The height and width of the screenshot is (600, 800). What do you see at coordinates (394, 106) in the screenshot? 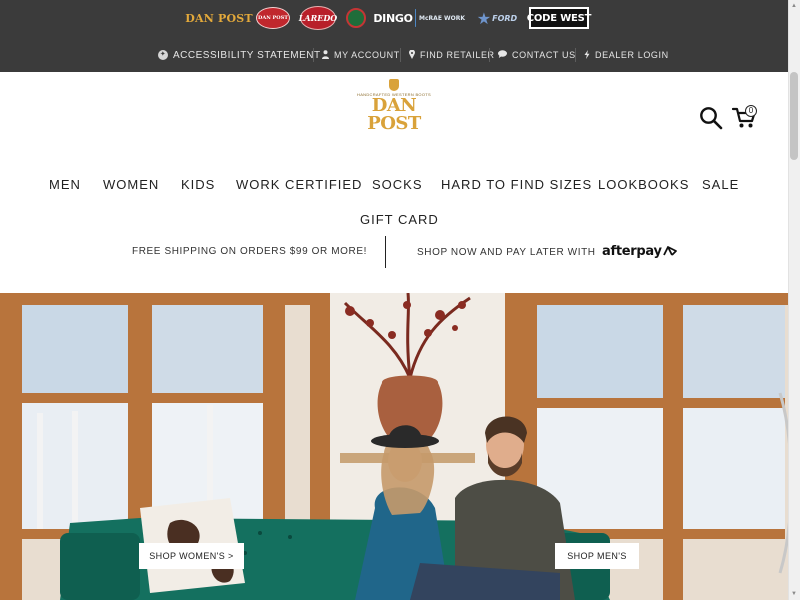
I see `site-logo: HANDCRAFTED WESTERN BOOTS DAN POST` at bounding box center [394, 106].